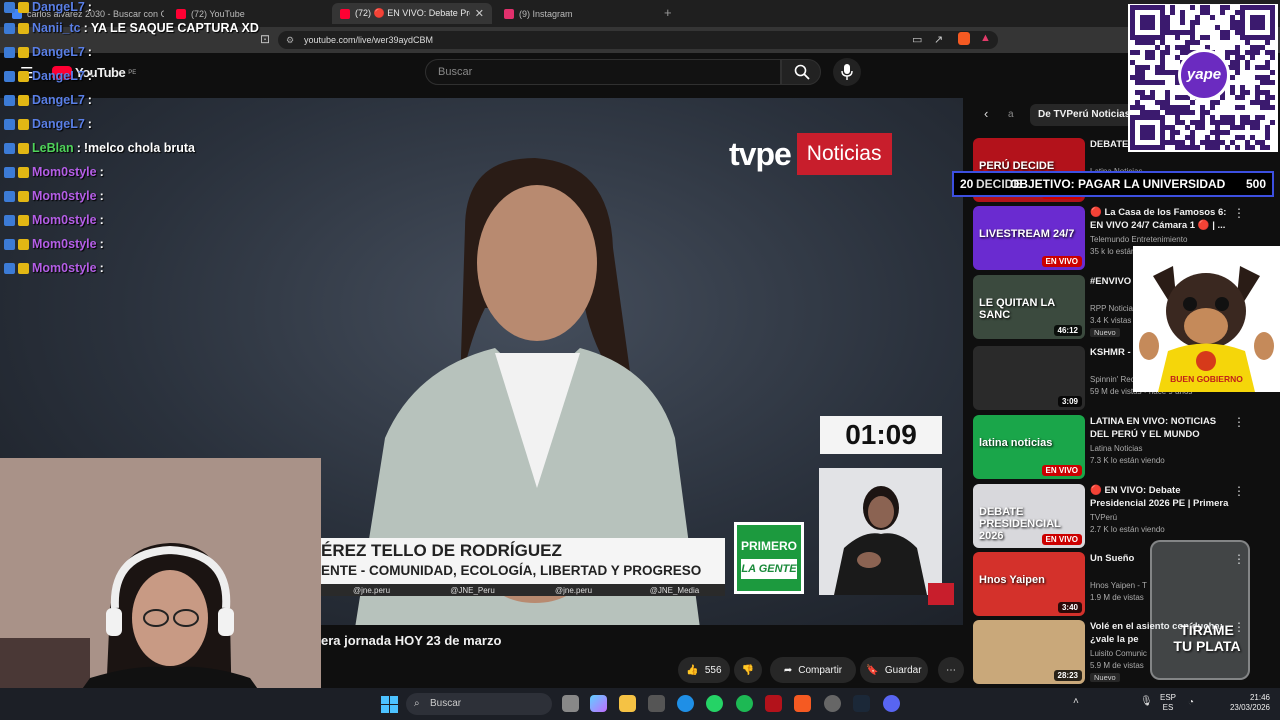  I want to click on tvpe-wordmark: tvpe, so click(760, 153).